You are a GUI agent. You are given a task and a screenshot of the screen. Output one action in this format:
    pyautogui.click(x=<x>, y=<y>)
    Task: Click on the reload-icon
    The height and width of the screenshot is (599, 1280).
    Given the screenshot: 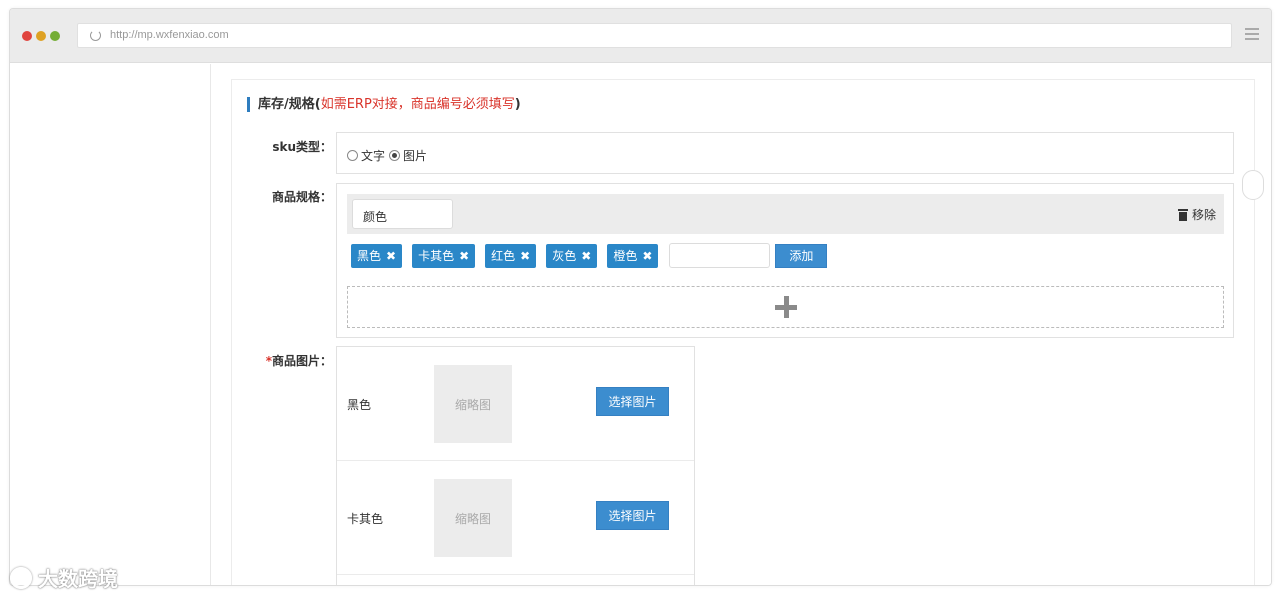 What is the action you would take?
    pyautogui.click(x=95, y=35)
    